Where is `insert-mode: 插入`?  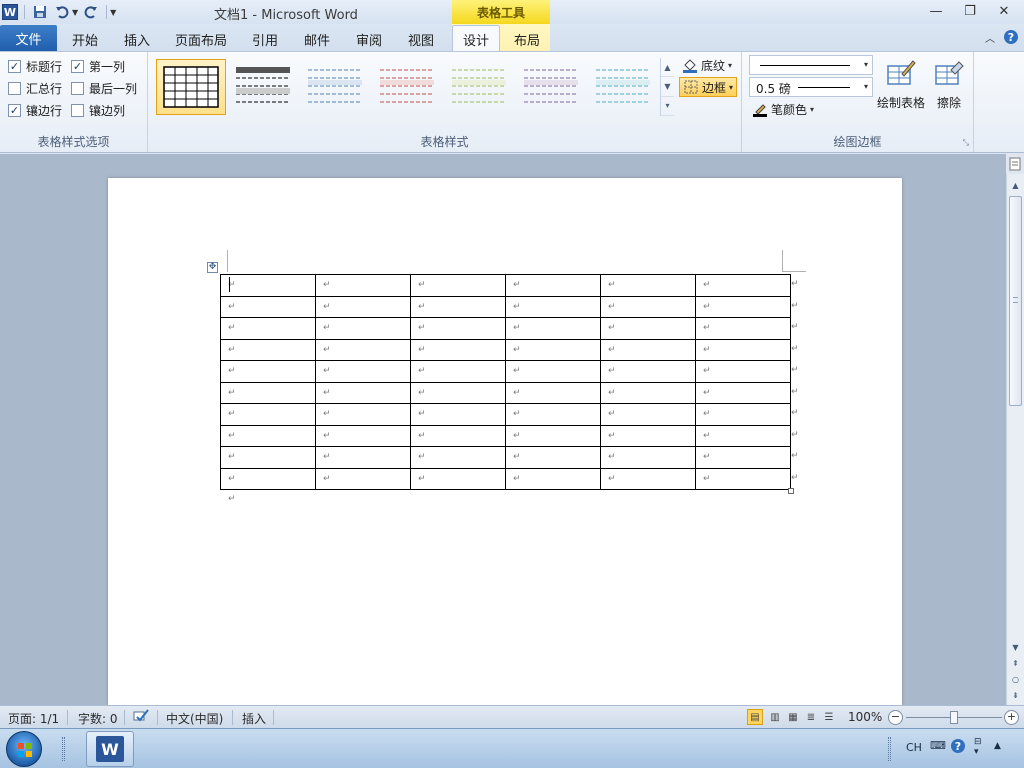 insert-mode: 插入 is located at coordinates (254, 718).